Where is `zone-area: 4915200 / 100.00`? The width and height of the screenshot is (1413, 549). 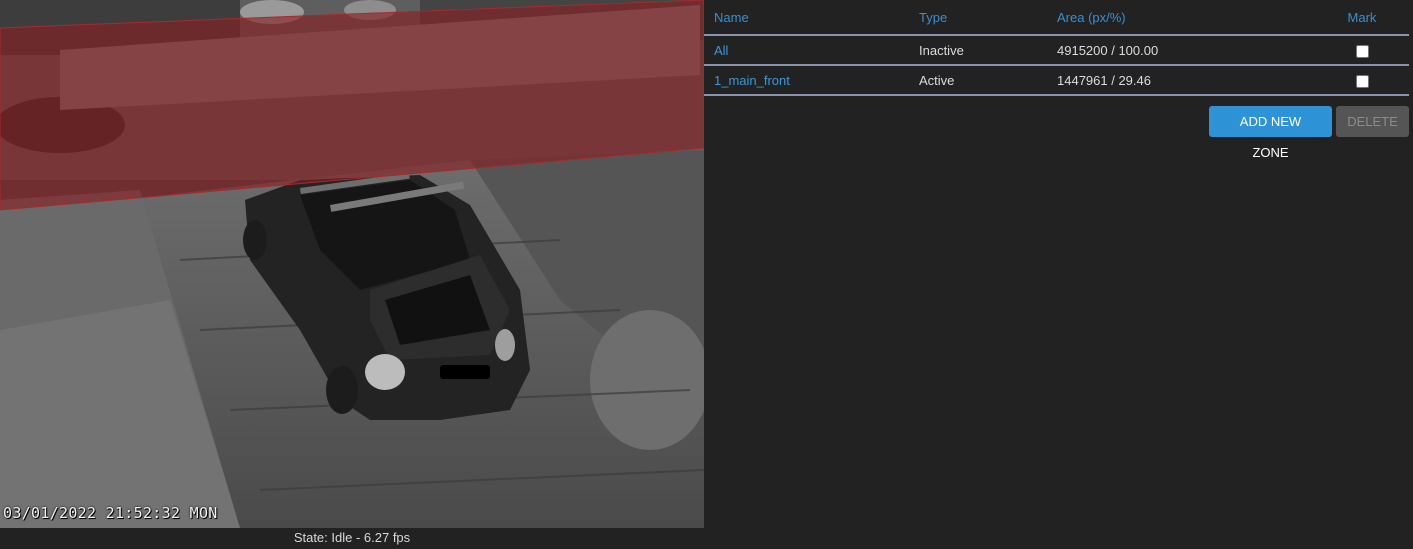
zone-area: 4915200 / 100.00 is located at coordinates (1181, 50).